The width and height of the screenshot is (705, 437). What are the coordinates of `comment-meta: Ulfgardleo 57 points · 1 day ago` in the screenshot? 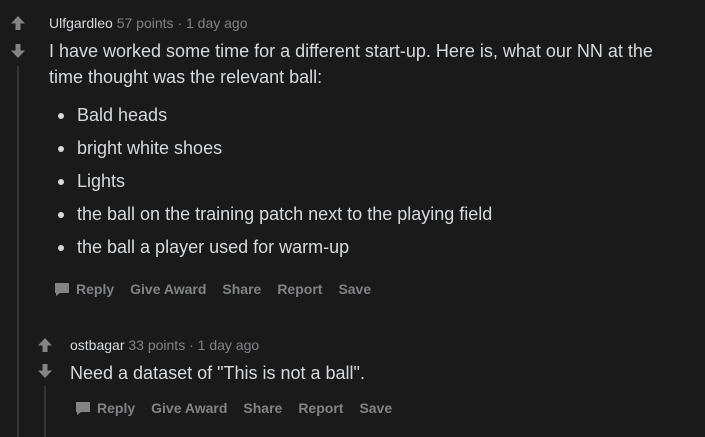 It's located at (148, 23).